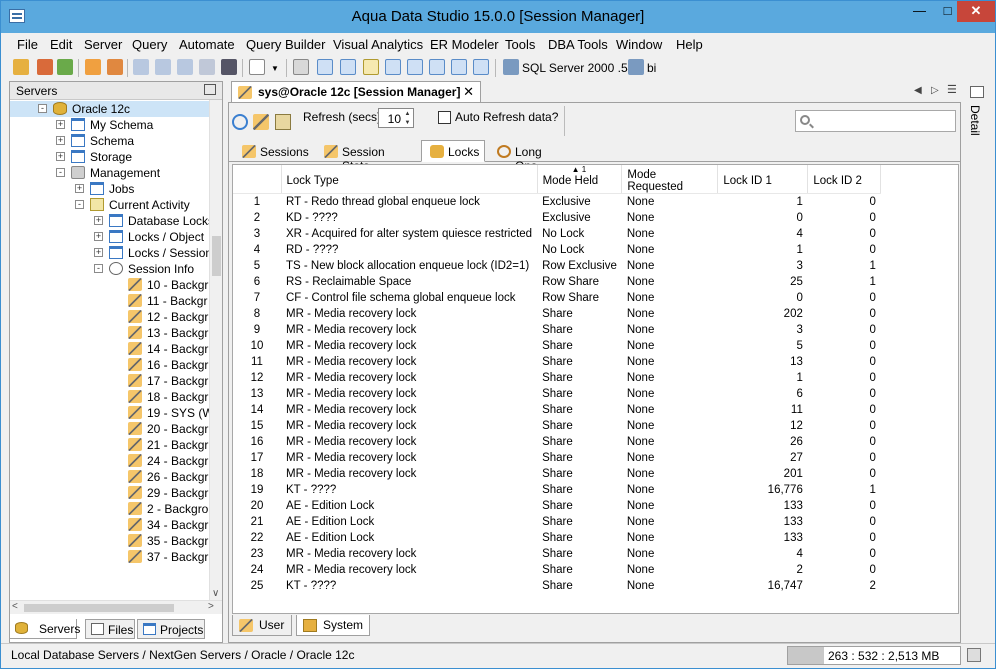 Image resolution: width=996 pixels, height=669 pixels. I want to click on row-number: 17, so click(257, 457).